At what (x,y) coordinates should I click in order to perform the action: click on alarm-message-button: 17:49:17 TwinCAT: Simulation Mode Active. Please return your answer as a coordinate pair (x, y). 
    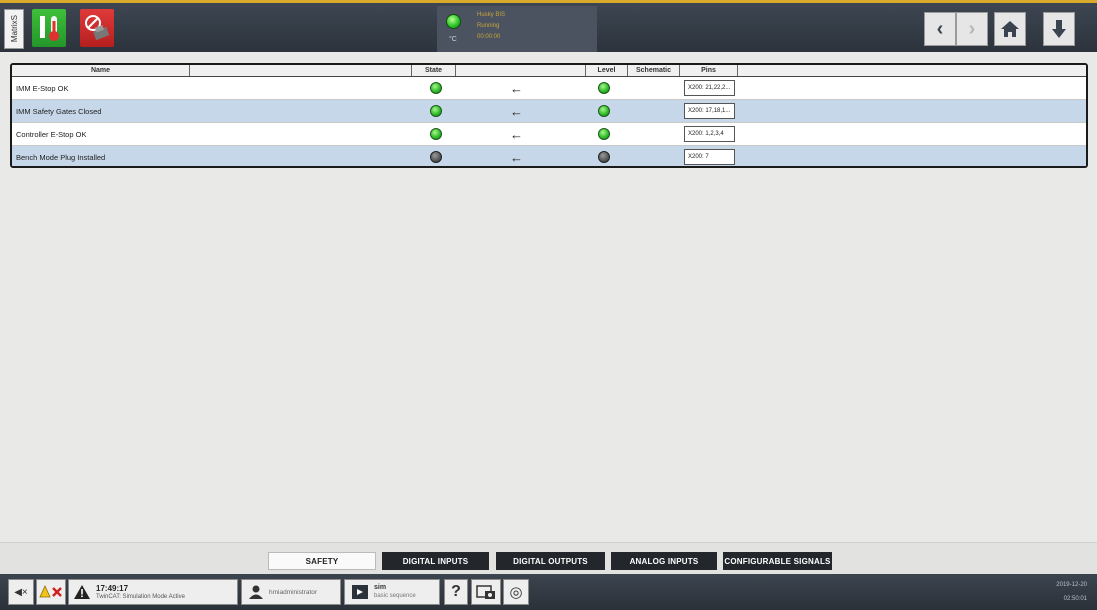
    Looking at the image, I should click on (153, 592).